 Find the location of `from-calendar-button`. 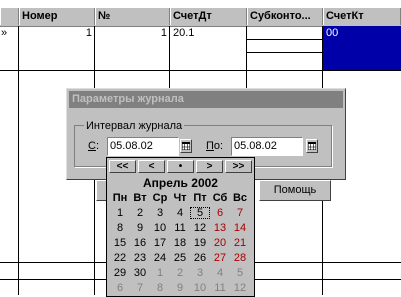

from-calendar-button is located at coordinates (186, 146).